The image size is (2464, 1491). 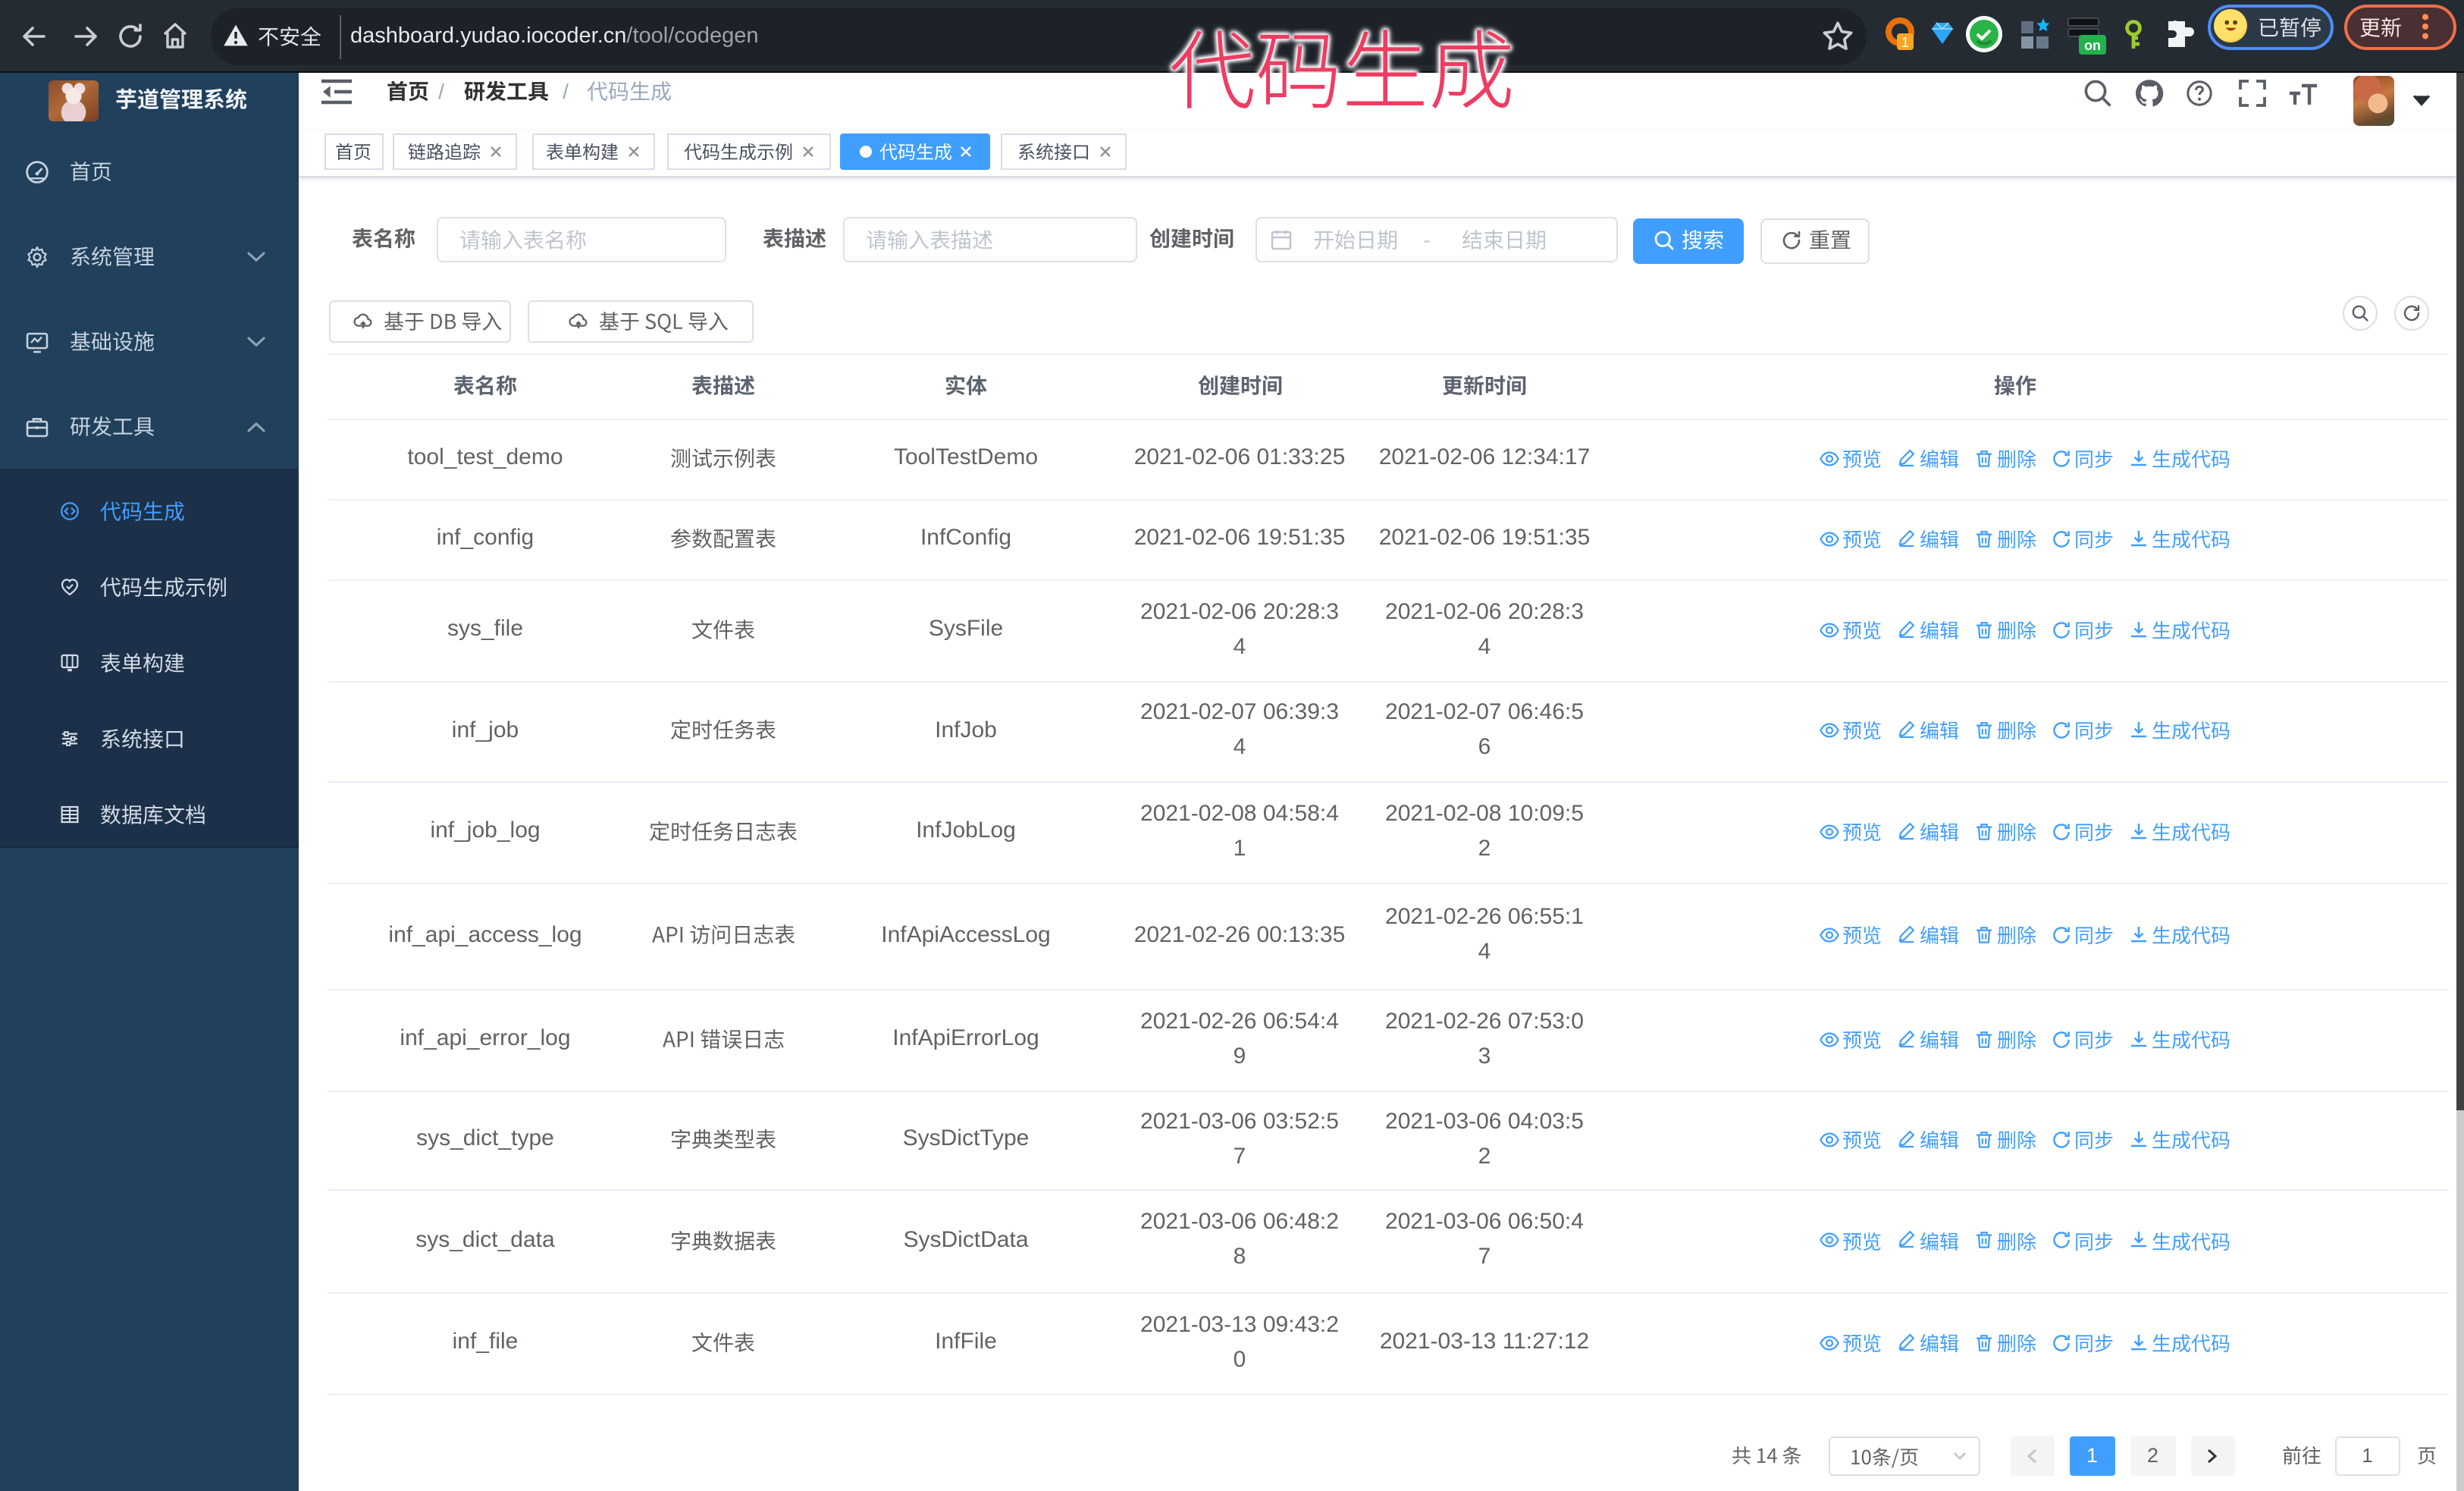 What do you see at coordinates (1905, 42) in the screenshot?
I see `svg-text: 1` at bounding box center [1905, 42].